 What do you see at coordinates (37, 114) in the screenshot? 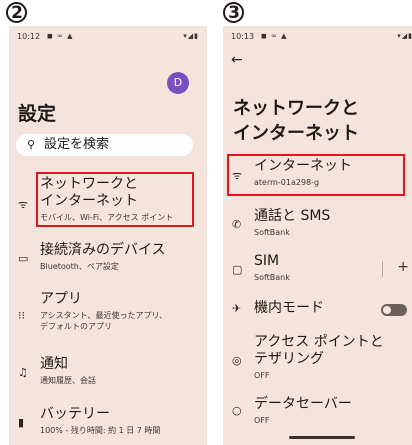
I see `page-title: 設定` at bounding box center [37, 114].